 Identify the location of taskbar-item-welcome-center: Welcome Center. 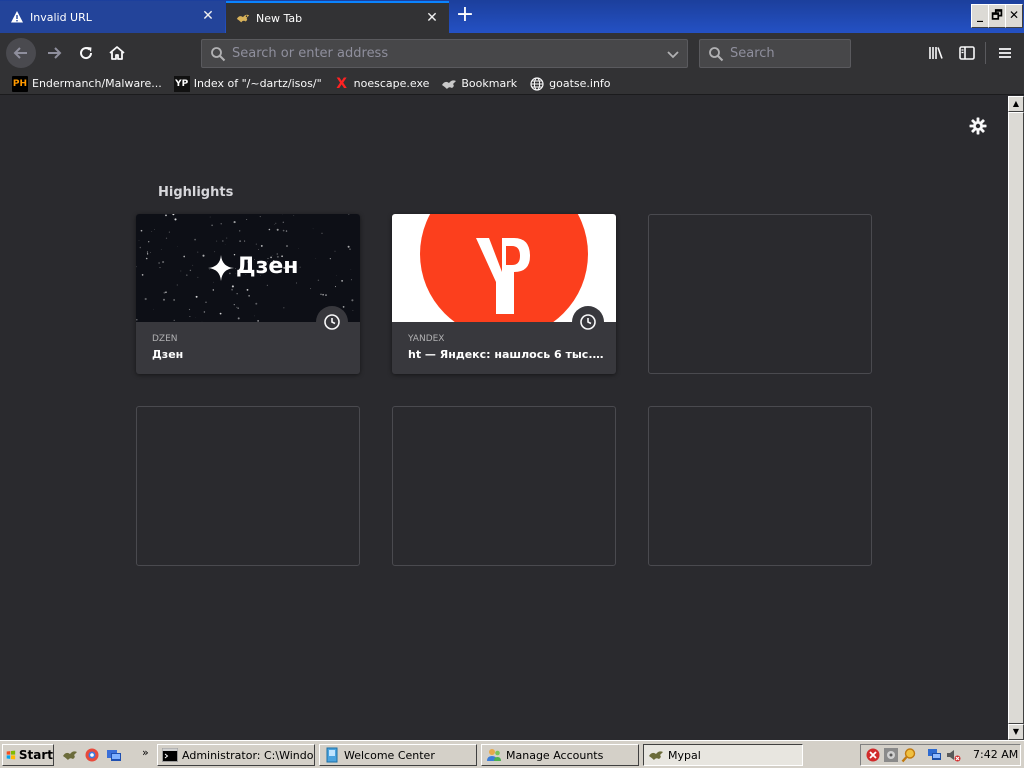
(398, 755).